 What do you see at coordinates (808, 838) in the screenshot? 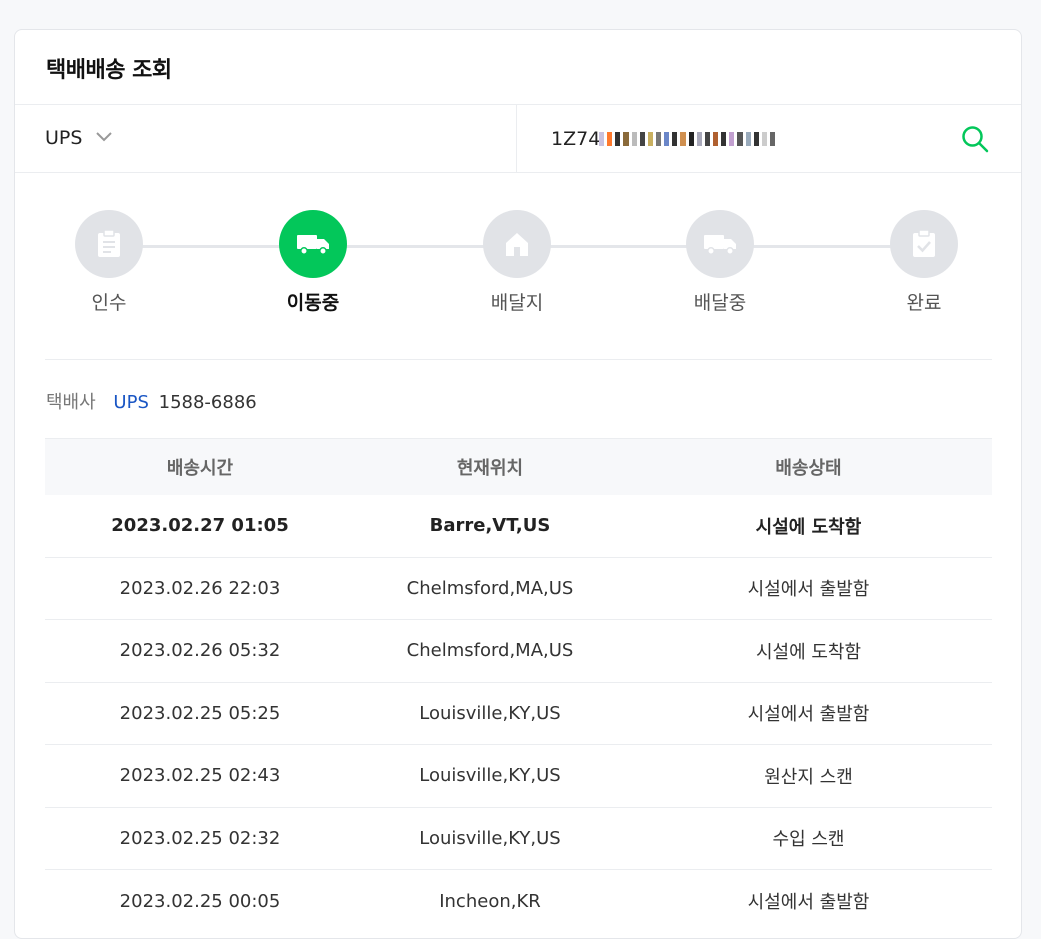
I see `row-status: 수입 스캔` at bounding box center [808, 838].